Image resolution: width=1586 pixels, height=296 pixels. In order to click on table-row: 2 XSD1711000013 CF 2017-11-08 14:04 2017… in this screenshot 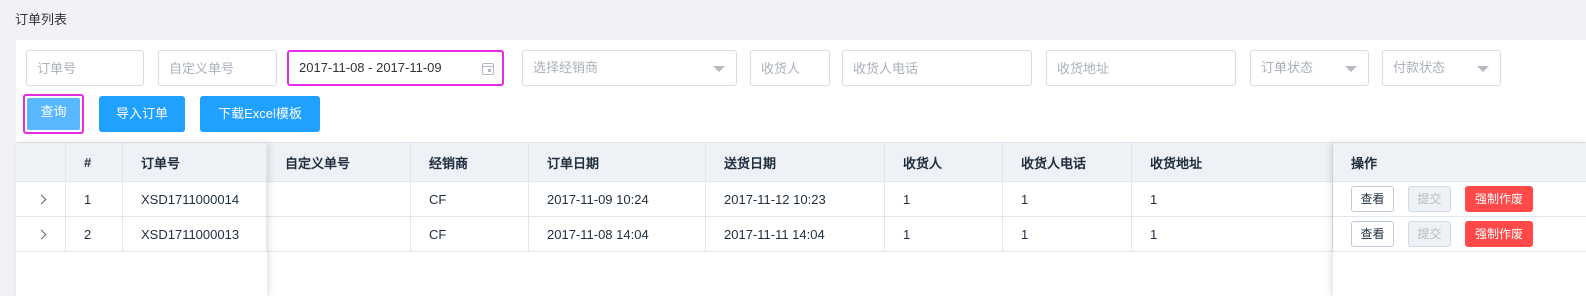, I will do `click(801, 234)`.